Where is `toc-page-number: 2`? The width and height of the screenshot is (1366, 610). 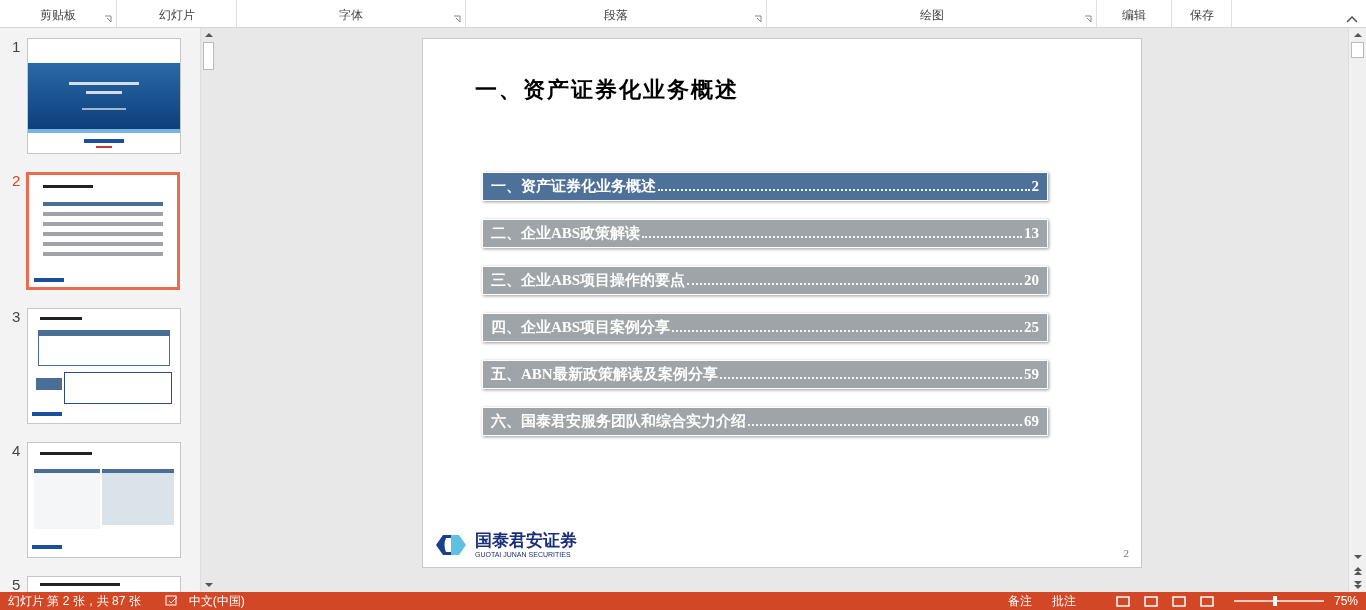 toc-page-number: 2 is located at coordinates (1035, 187).